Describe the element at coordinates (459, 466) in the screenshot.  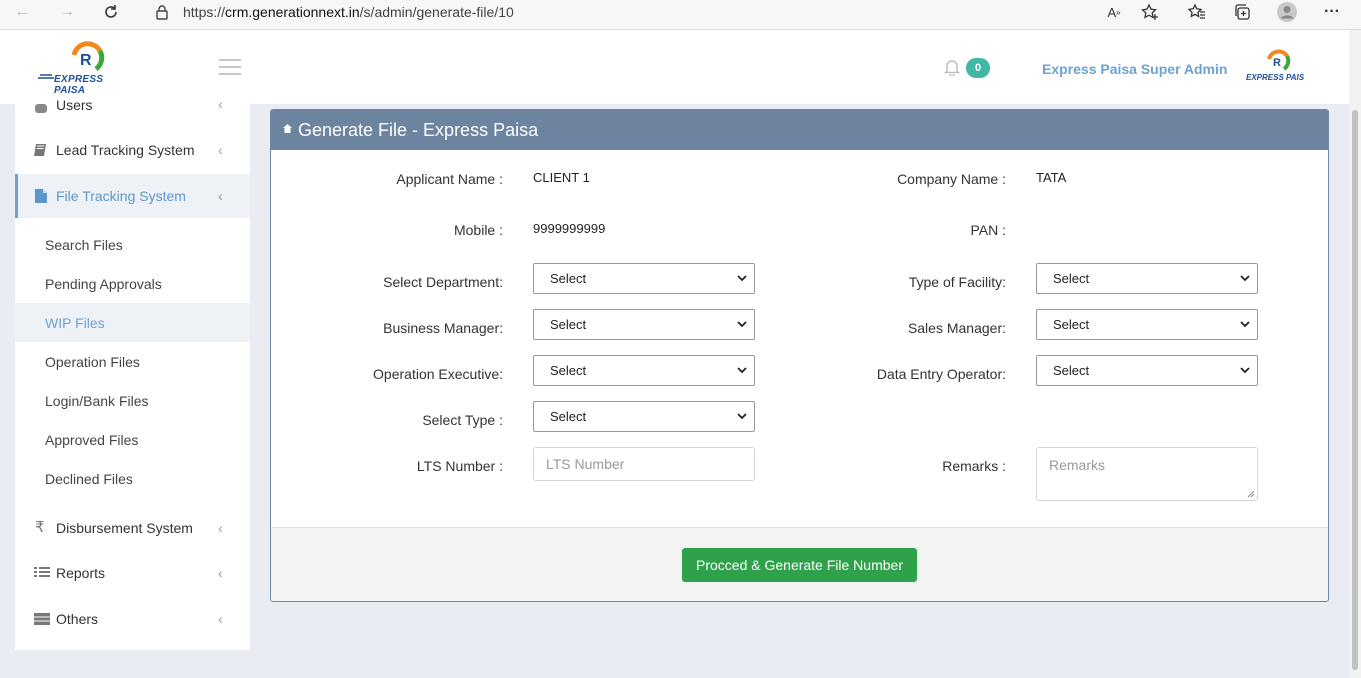
I see `lts-number-label: LTS Number :` at that location.